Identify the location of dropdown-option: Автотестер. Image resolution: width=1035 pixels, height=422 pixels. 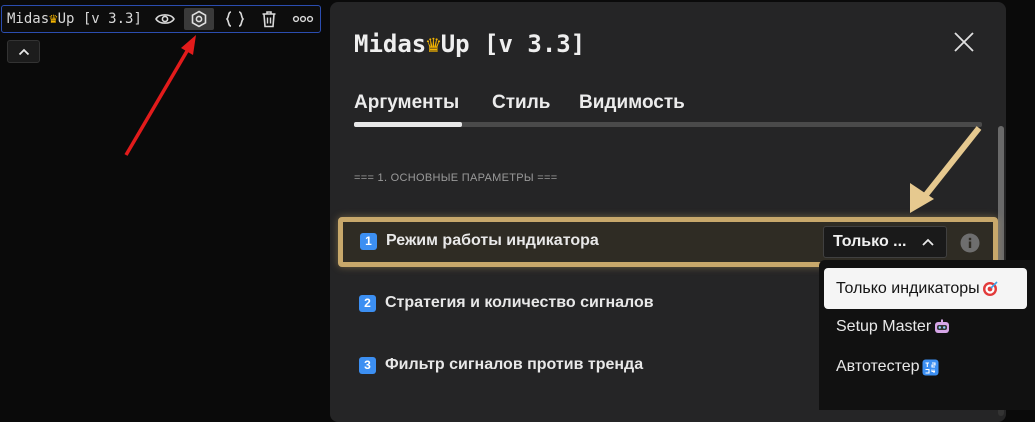
(887, 367).